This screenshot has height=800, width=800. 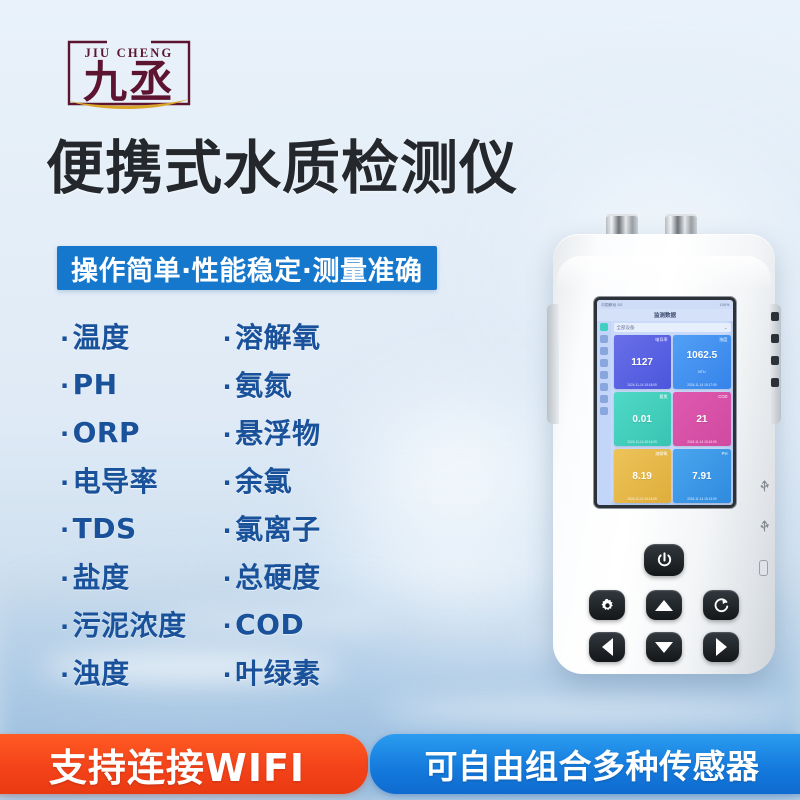 What do you see at coordinates (278, 577) in the screenshot?
I see `feature-label: 总硬度` at bounding box center [278, 577].